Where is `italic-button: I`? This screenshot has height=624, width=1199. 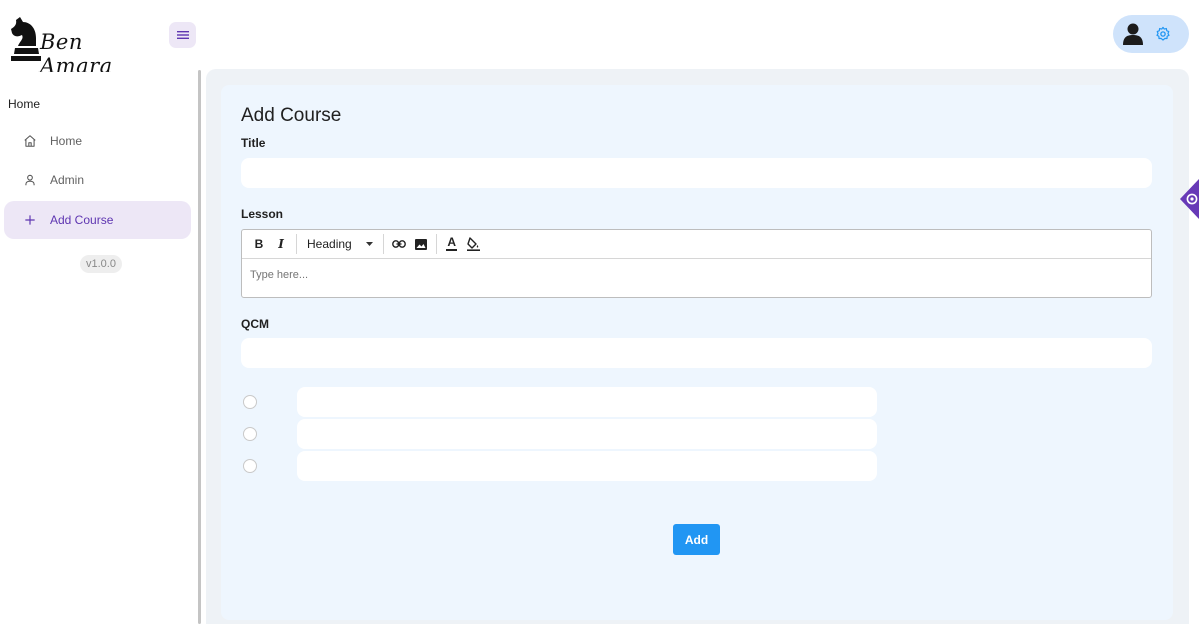
italic-button: I is located at coordinates (281, 244).